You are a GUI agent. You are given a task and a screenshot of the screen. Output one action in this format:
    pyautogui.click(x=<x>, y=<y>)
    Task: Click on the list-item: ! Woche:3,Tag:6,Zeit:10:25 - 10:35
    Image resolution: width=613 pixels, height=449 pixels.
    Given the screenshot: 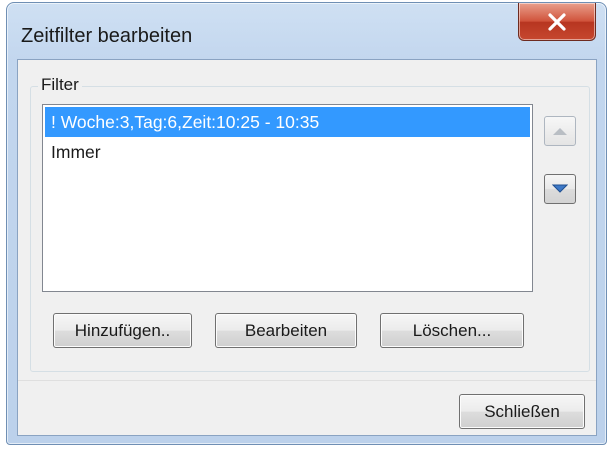 What is the action you would take?
    pyautogui.click(x=287, y=122)
    